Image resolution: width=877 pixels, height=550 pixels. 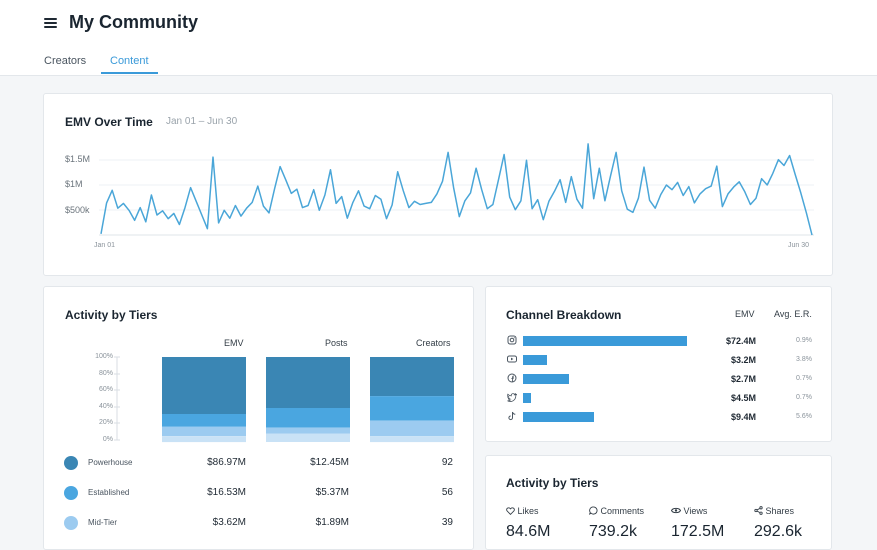 I want to click on comment-icon, so click(x=593, y=511).